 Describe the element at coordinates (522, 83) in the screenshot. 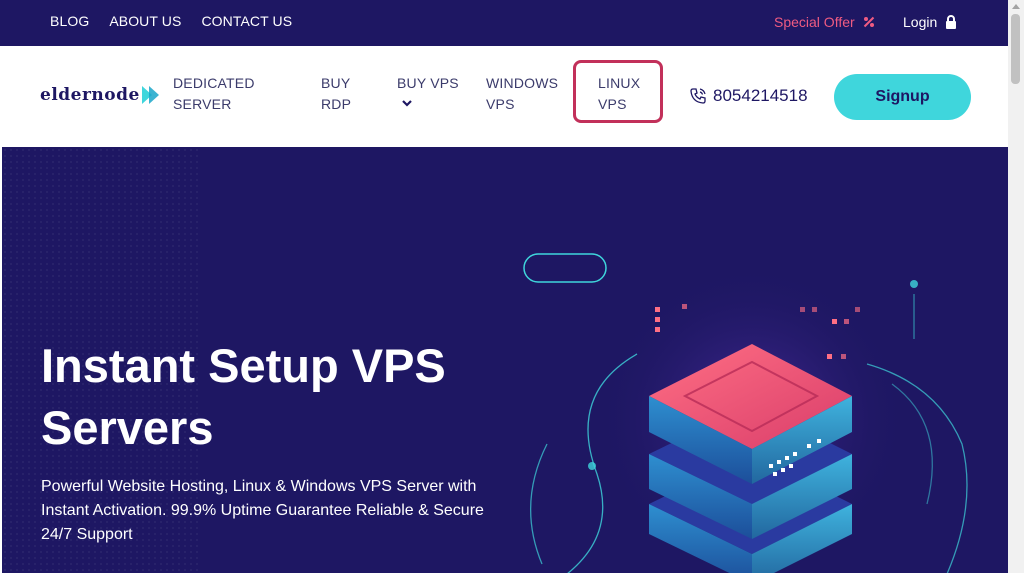

I see `nav-windows-vps-line1: WINDOWS` at that location.